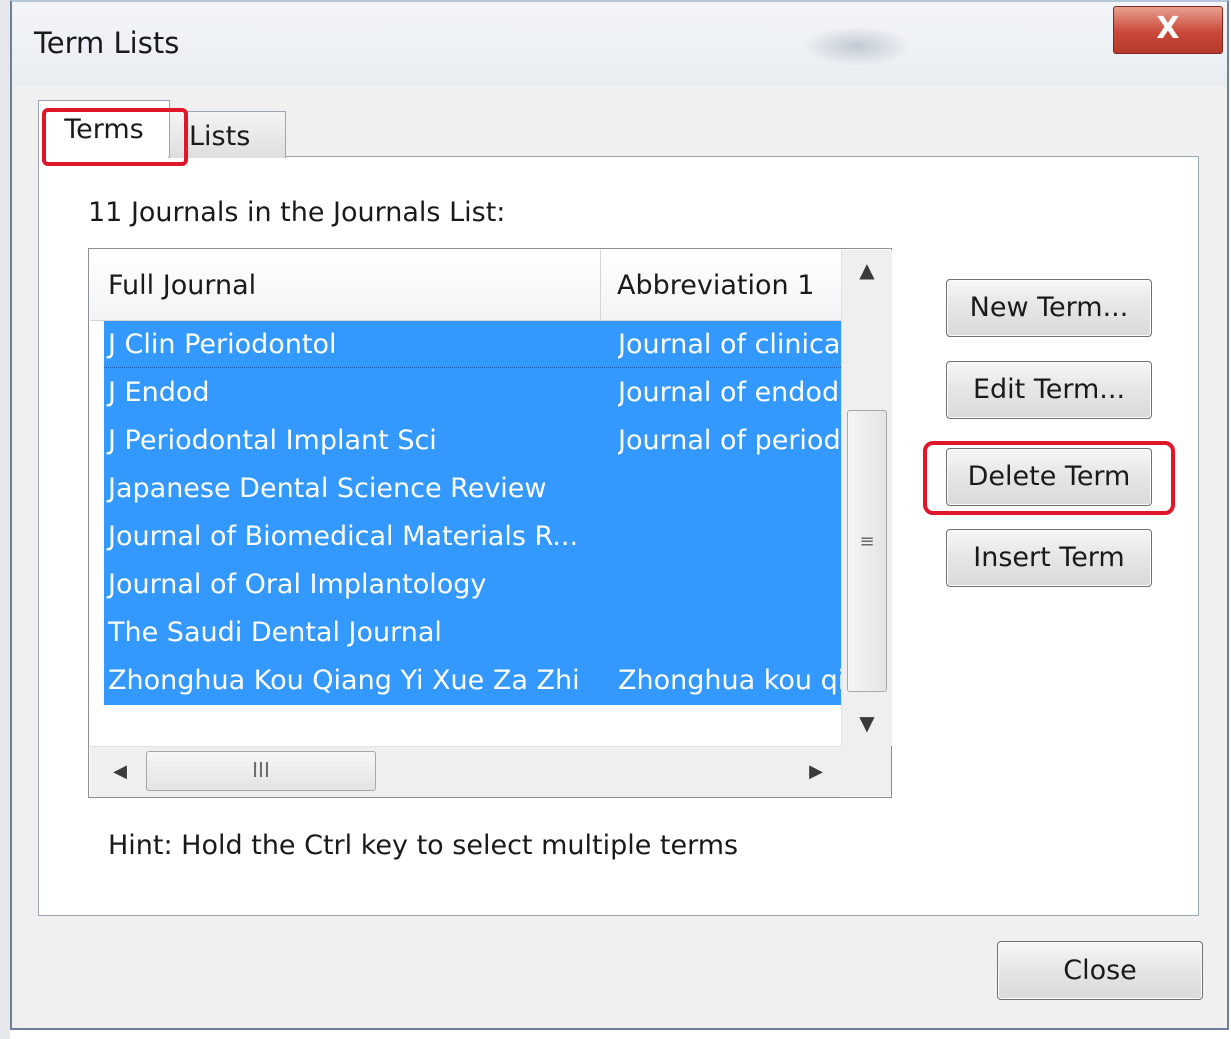  I want to click on cell-full-journal: Japanese Dental Science Review, so click(327, 488).